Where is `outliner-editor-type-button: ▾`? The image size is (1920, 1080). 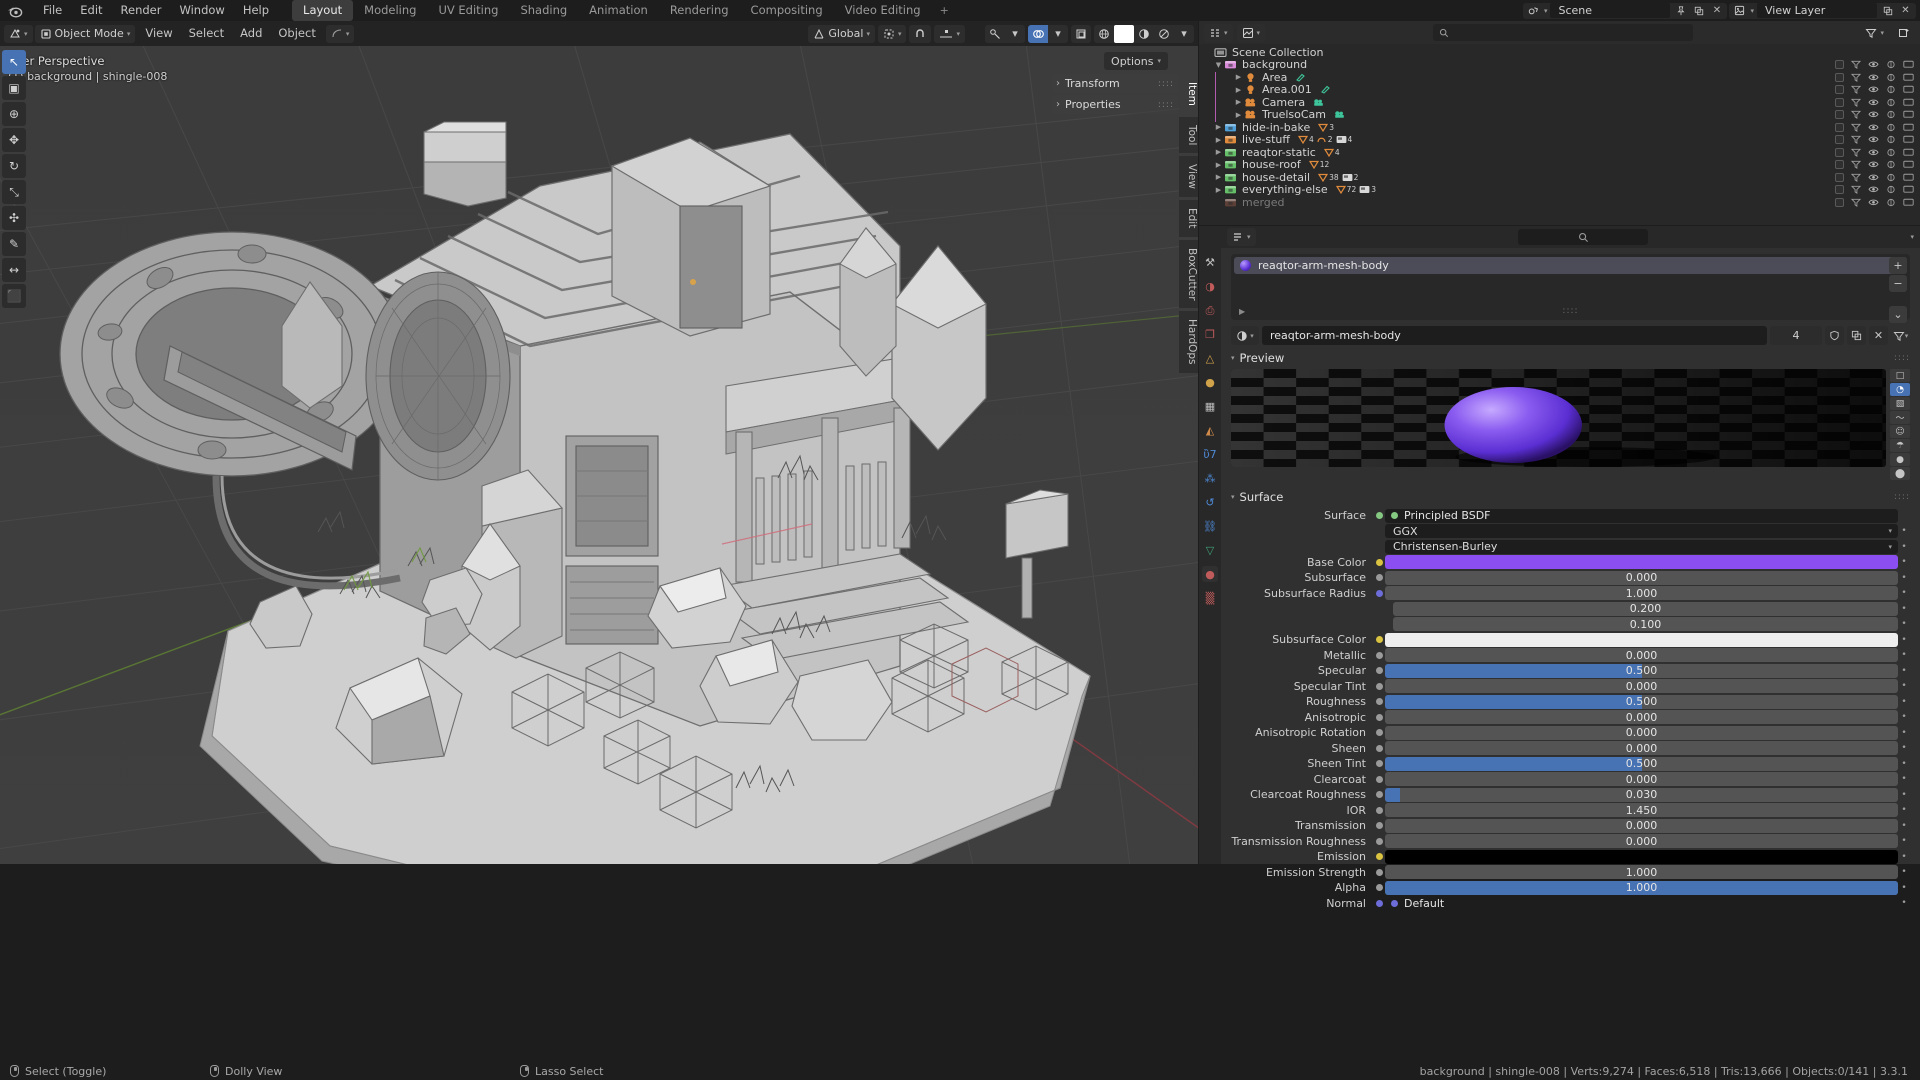
outliner-editor-type-button: ▾ is located at coordinates (1218, 32).